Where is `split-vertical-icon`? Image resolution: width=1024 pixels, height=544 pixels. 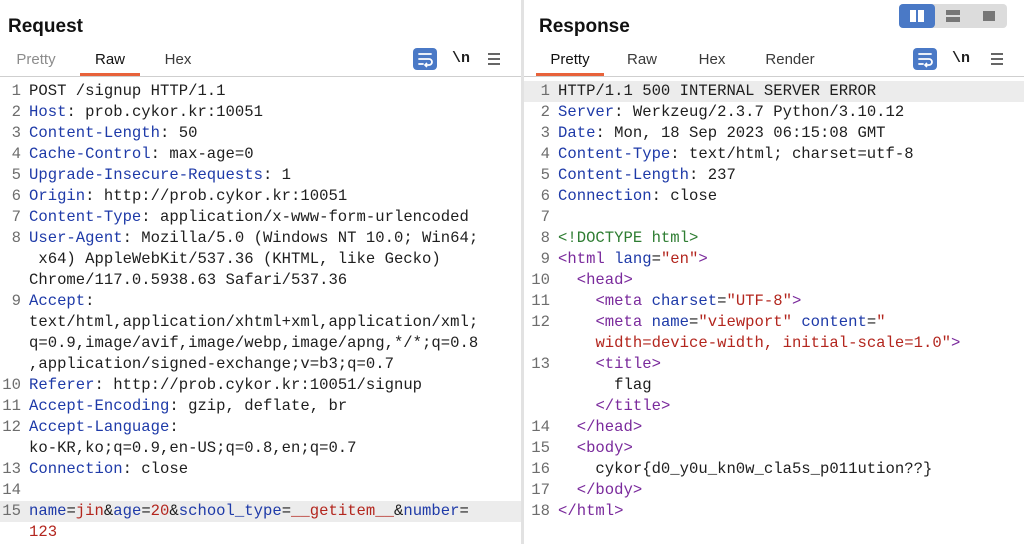 split-vertical-icon is located at coordinates (953, 16).